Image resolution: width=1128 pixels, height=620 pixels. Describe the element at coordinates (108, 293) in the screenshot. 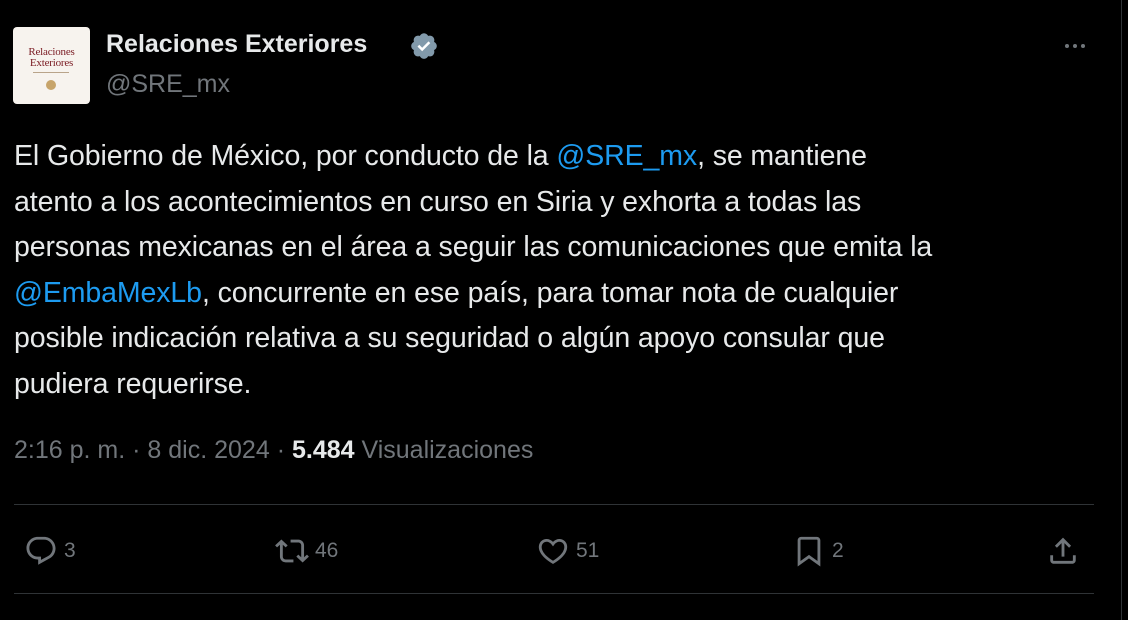

I see `mention-link: @EmbaMexLb` at that location.